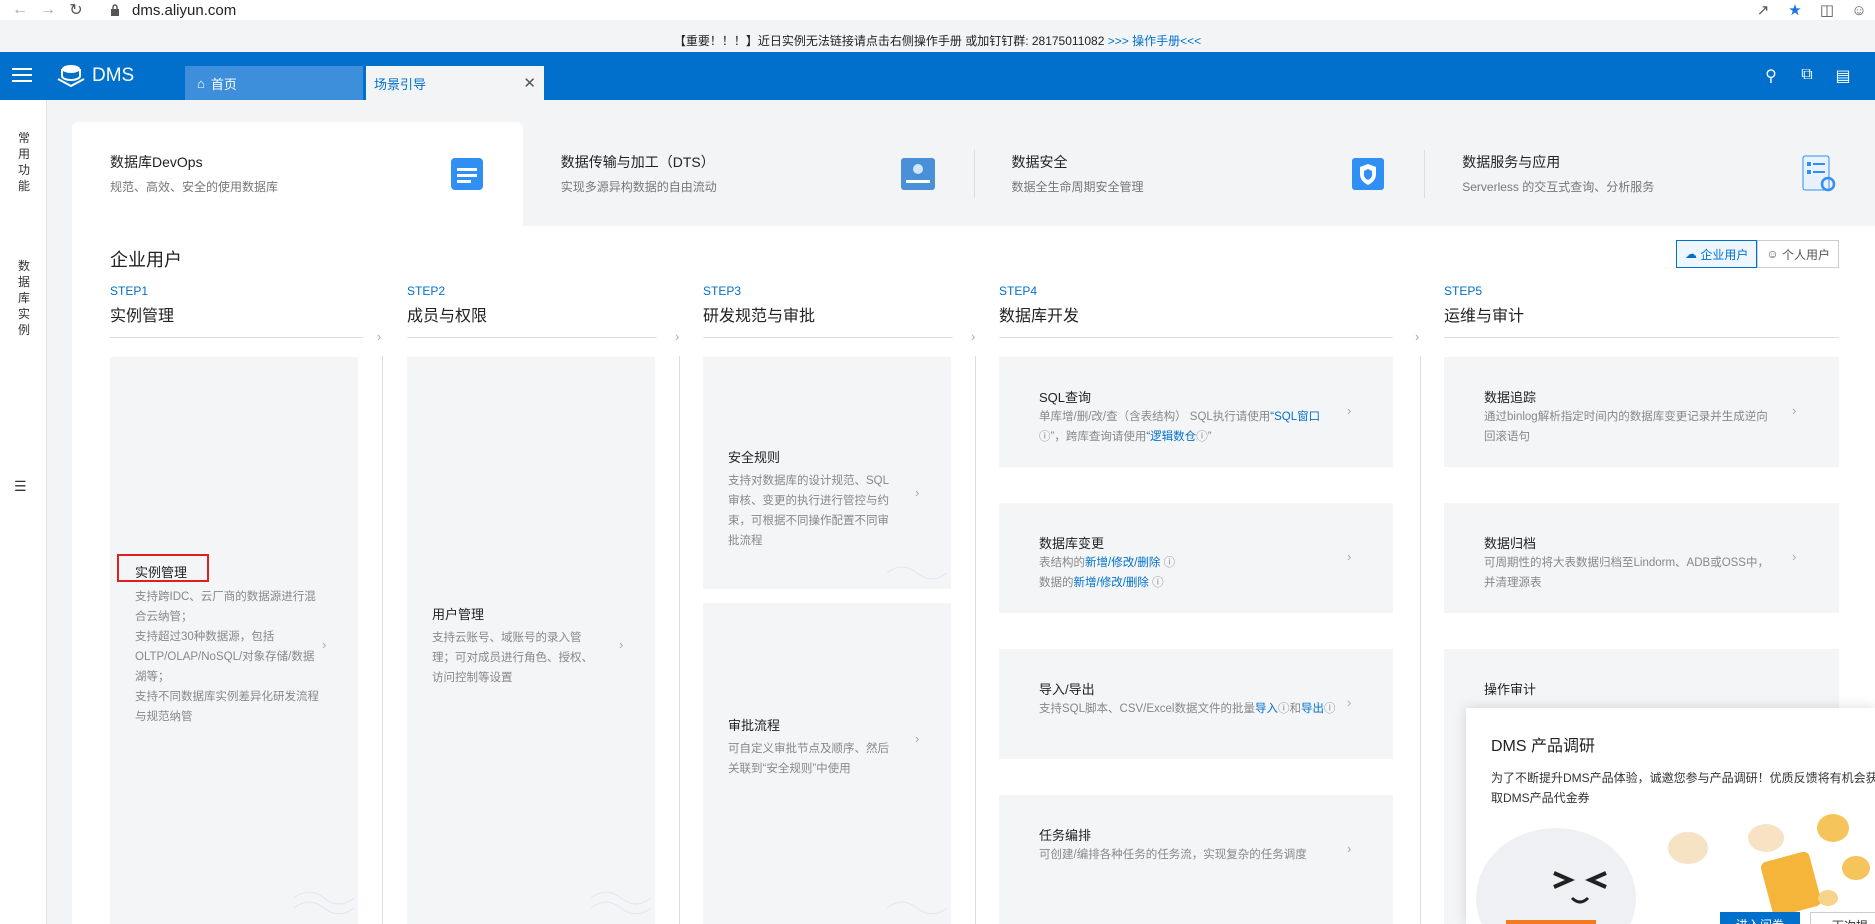 Image resolution: width=1875 pixels, height=924 pixels. What do you see at coordinates (274, 83) in the screenshot?
I see `tab-home: ⌂ 首页` at bounding box center [274, 83].